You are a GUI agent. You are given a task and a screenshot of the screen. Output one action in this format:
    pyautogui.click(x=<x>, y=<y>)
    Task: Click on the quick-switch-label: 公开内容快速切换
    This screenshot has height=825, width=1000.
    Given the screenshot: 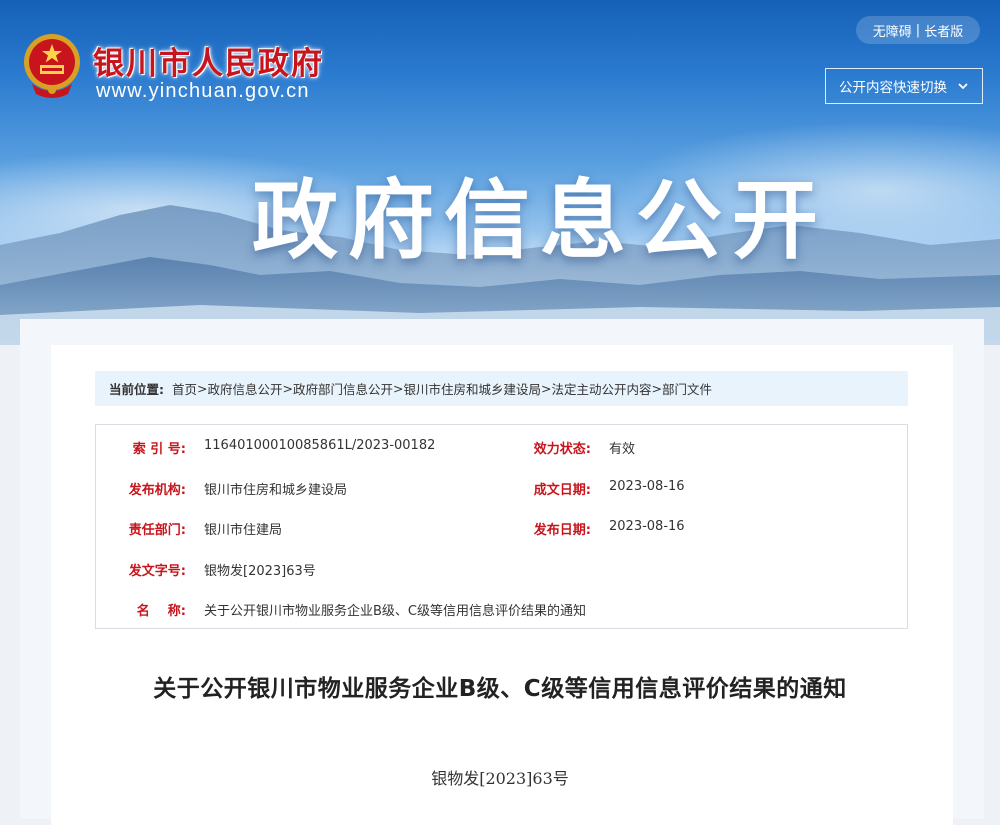 What is the action you would take?
    pyautogui.click(x=893, y=88)
    